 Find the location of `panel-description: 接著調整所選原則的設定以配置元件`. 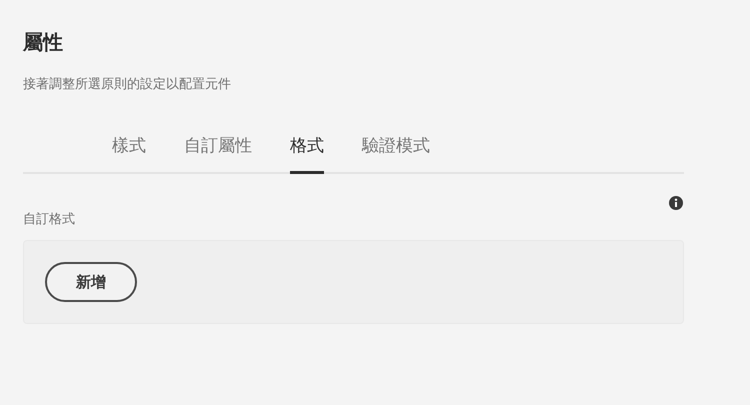

panel-description: 接著調整所選原則的設定以配置元件 is located at coordinates (127, 85).